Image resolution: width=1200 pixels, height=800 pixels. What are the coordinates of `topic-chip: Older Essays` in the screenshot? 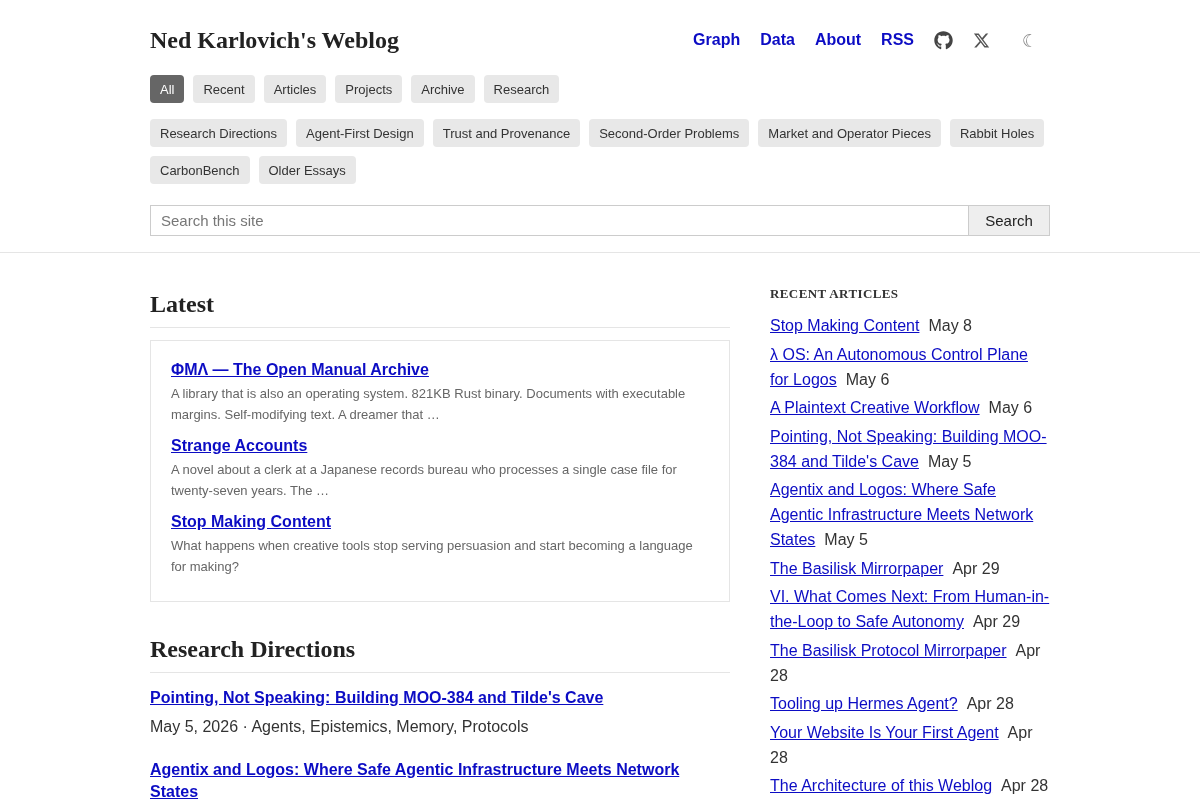 It's located at (307, 170).